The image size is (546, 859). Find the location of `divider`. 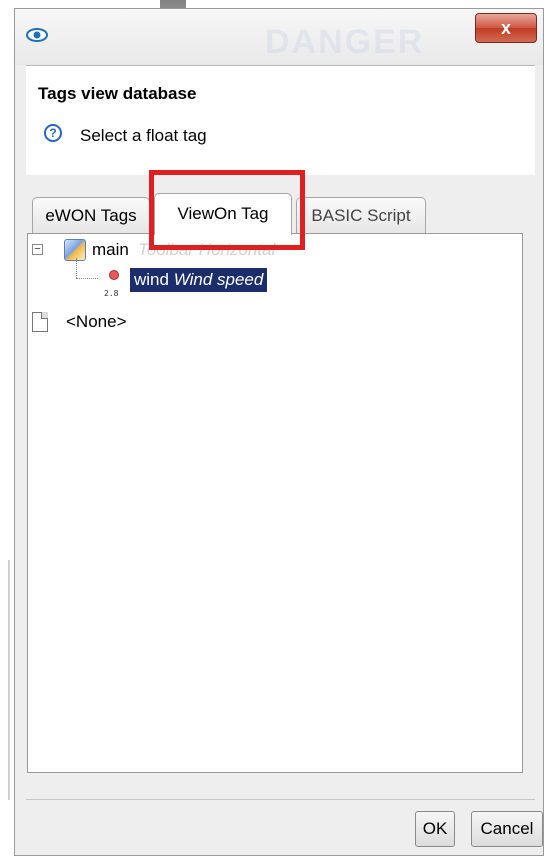

divider is located at coordinates (280, 799).